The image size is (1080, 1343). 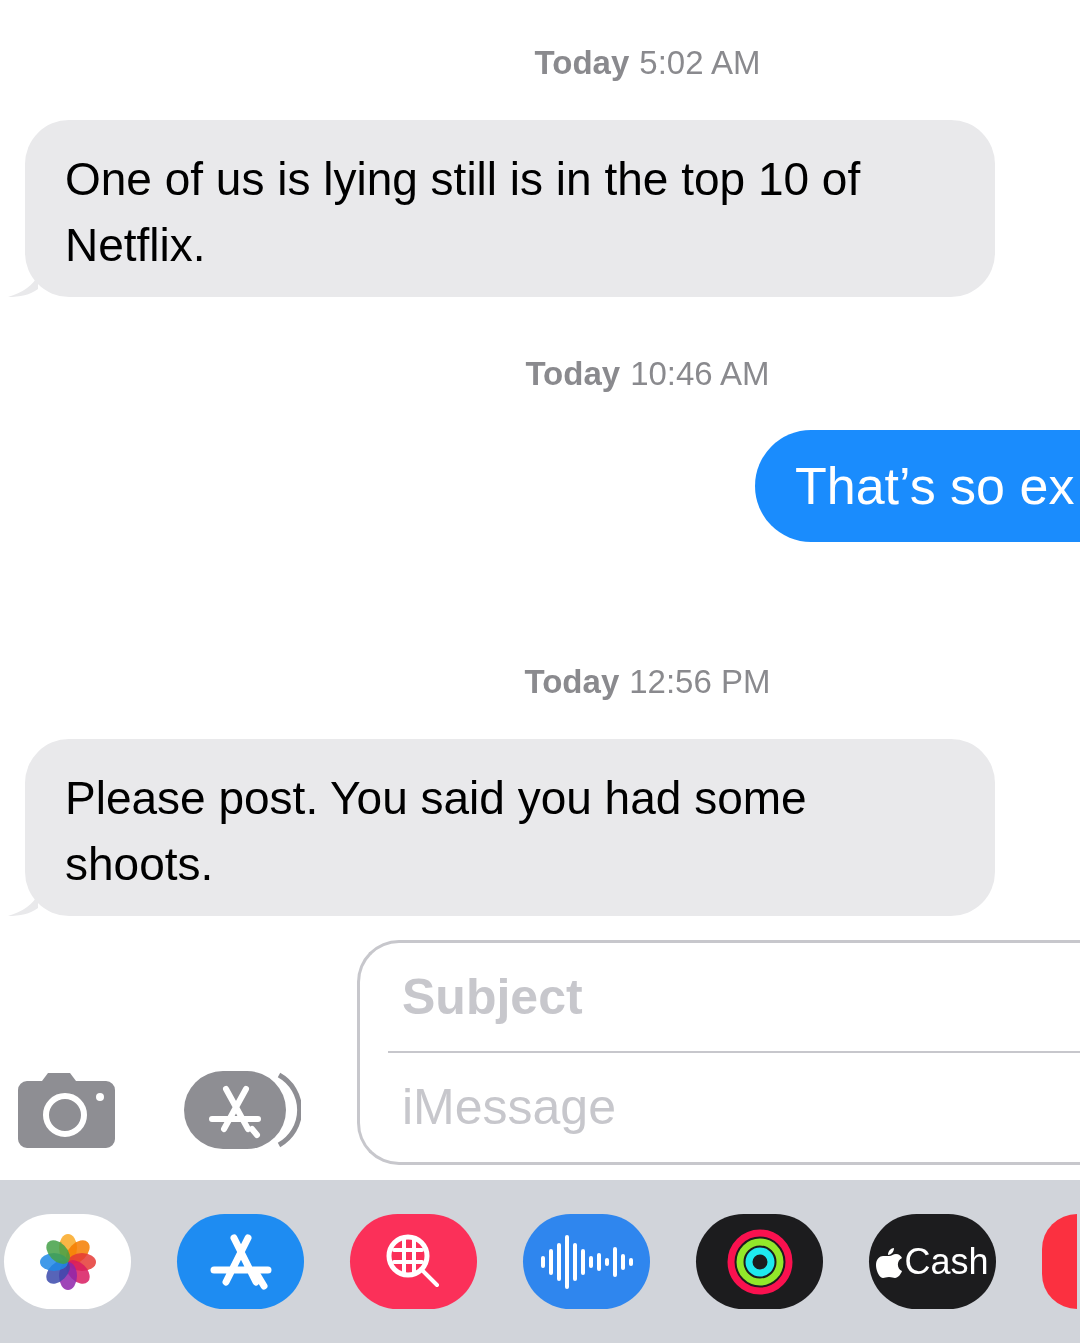 What do you see at coordinates (510, 208) in the screenshot?
I see `received-message: One of us is lying still is in the top 10 of Netflix.` at bounding box center [510, 208].